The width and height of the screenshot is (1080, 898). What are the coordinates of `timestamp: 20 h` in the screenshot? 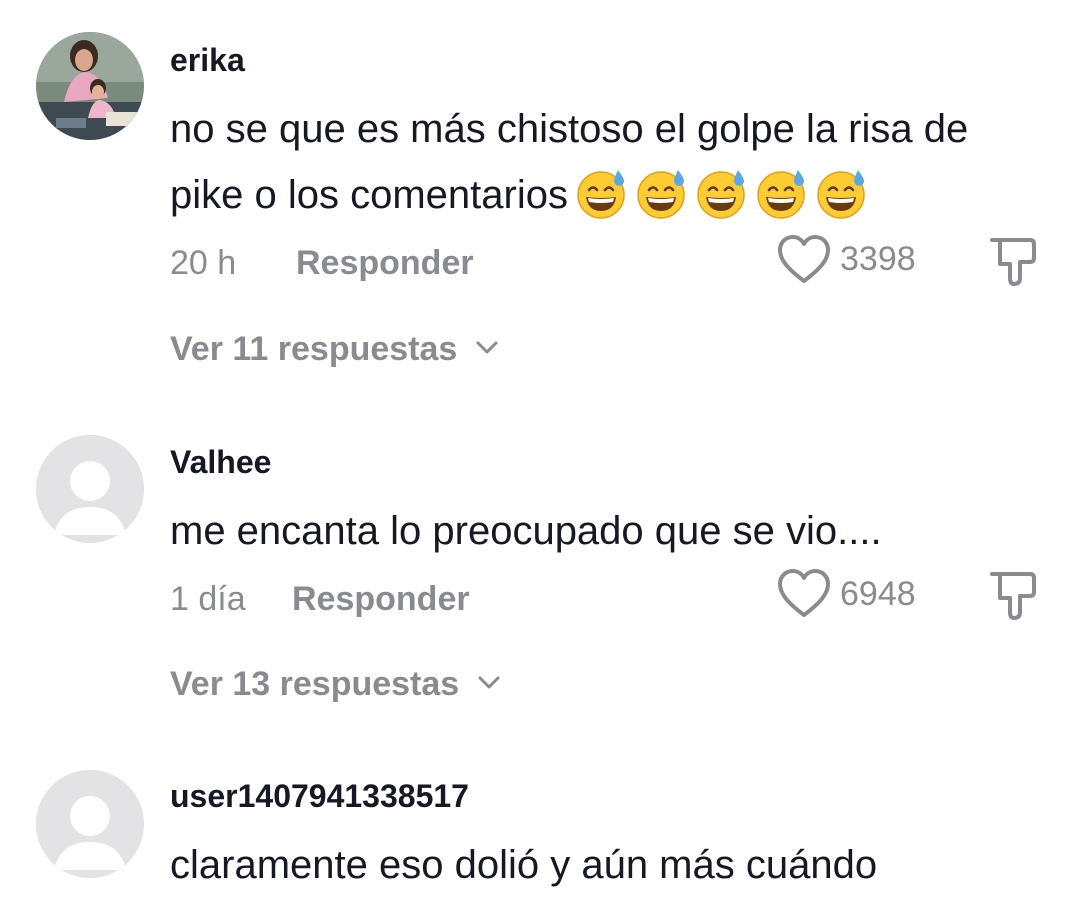 It's located at (203, 263).